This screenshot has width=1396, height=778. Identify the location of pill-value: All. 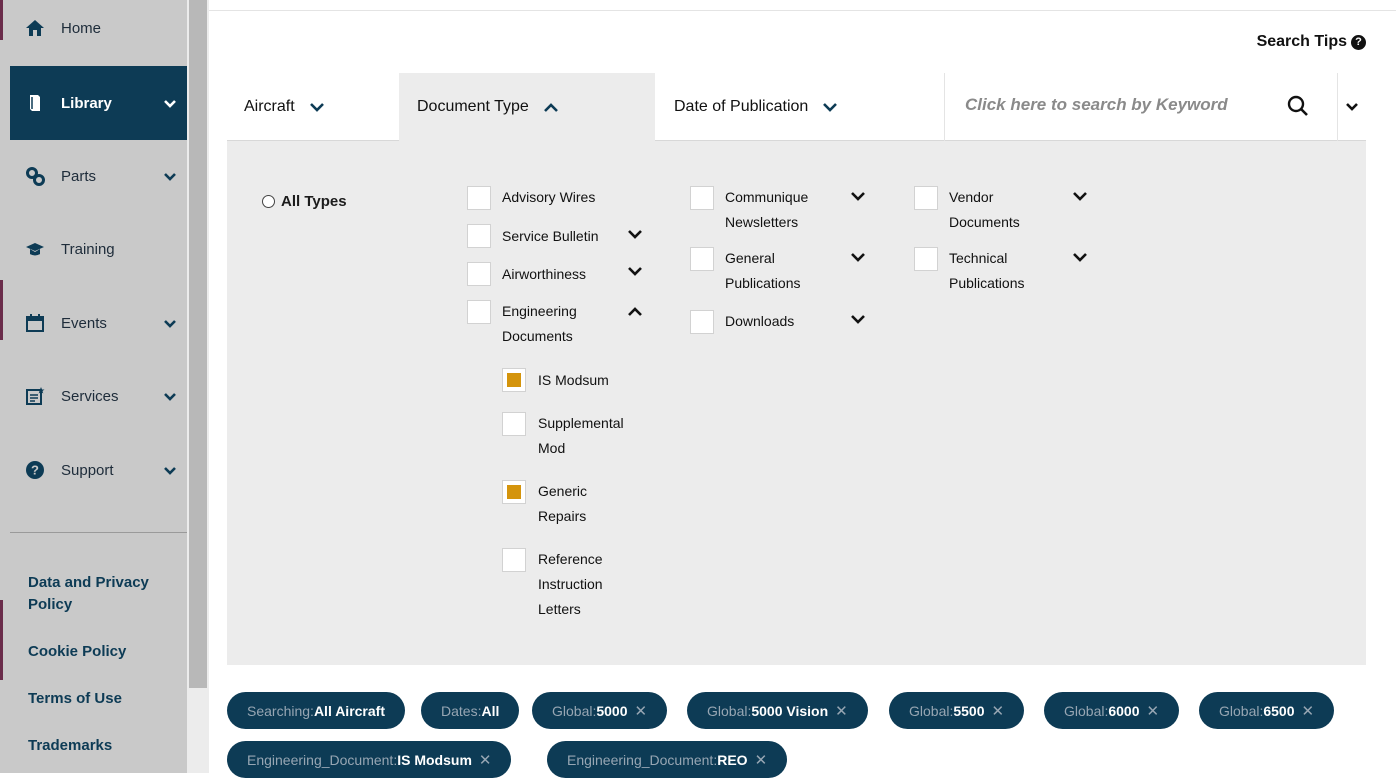
(490, 710).